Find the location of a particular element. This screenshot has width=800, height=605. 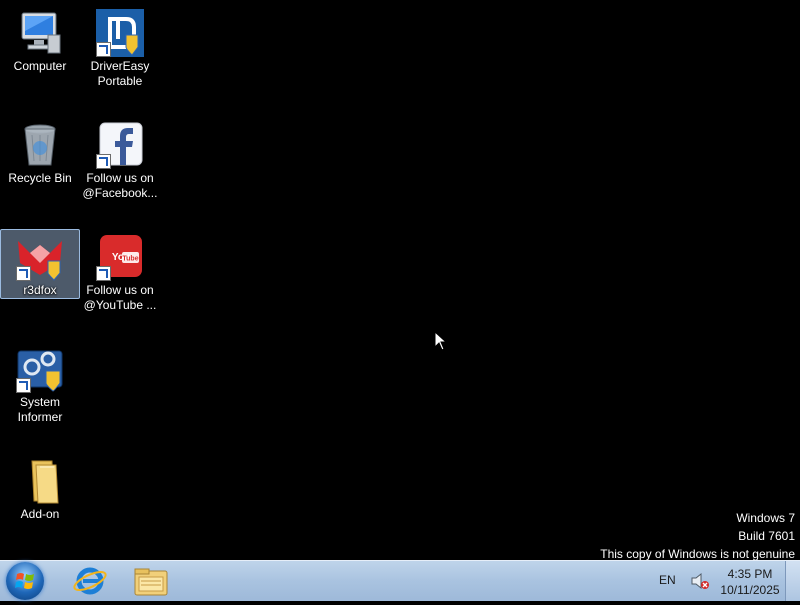

desktop-icon-label: System Informer is located at coordinates (40, 409).